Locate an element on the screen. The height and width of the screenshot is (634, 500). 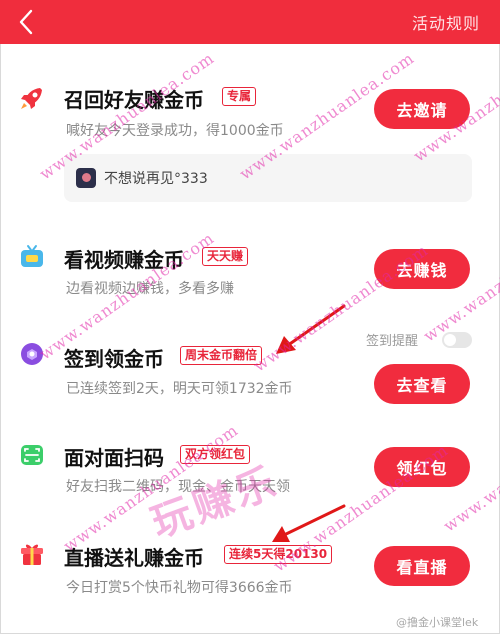
rocket-icon is located at coordinates (32, 98).